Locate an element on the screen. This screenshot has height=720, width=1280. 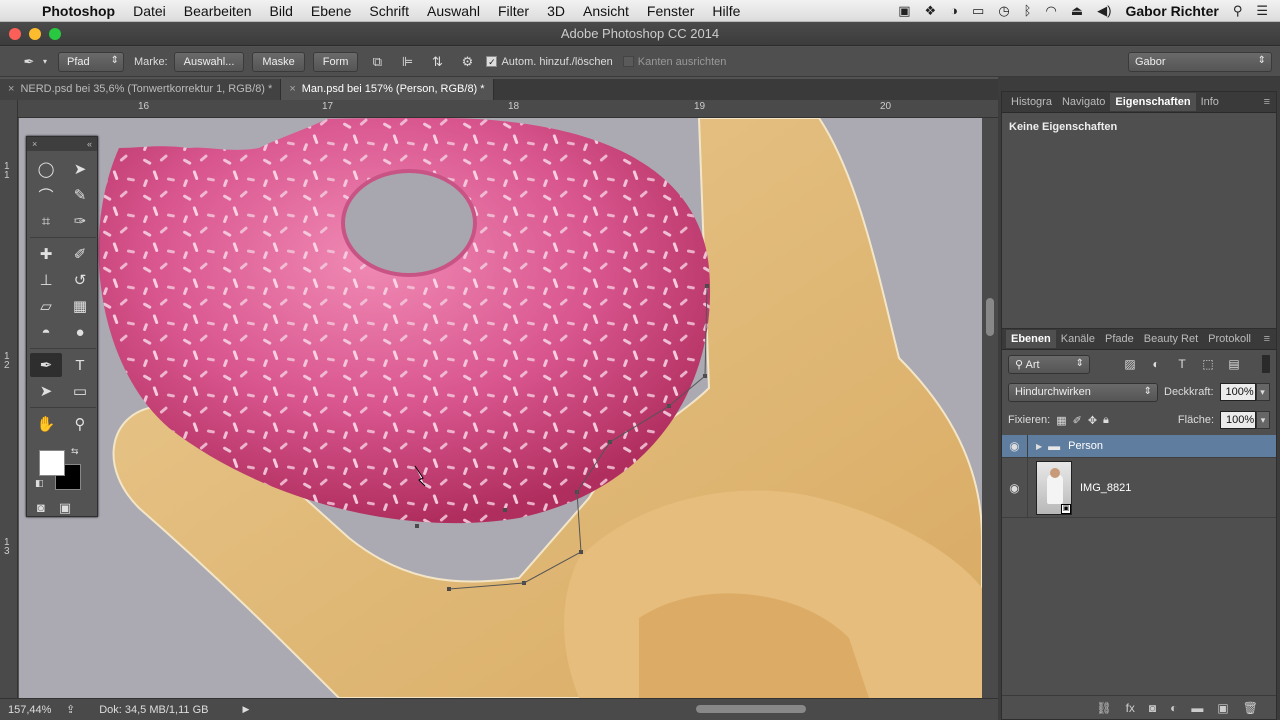
quick-mask-icon: ◙ is located at coordinates (41, 508).